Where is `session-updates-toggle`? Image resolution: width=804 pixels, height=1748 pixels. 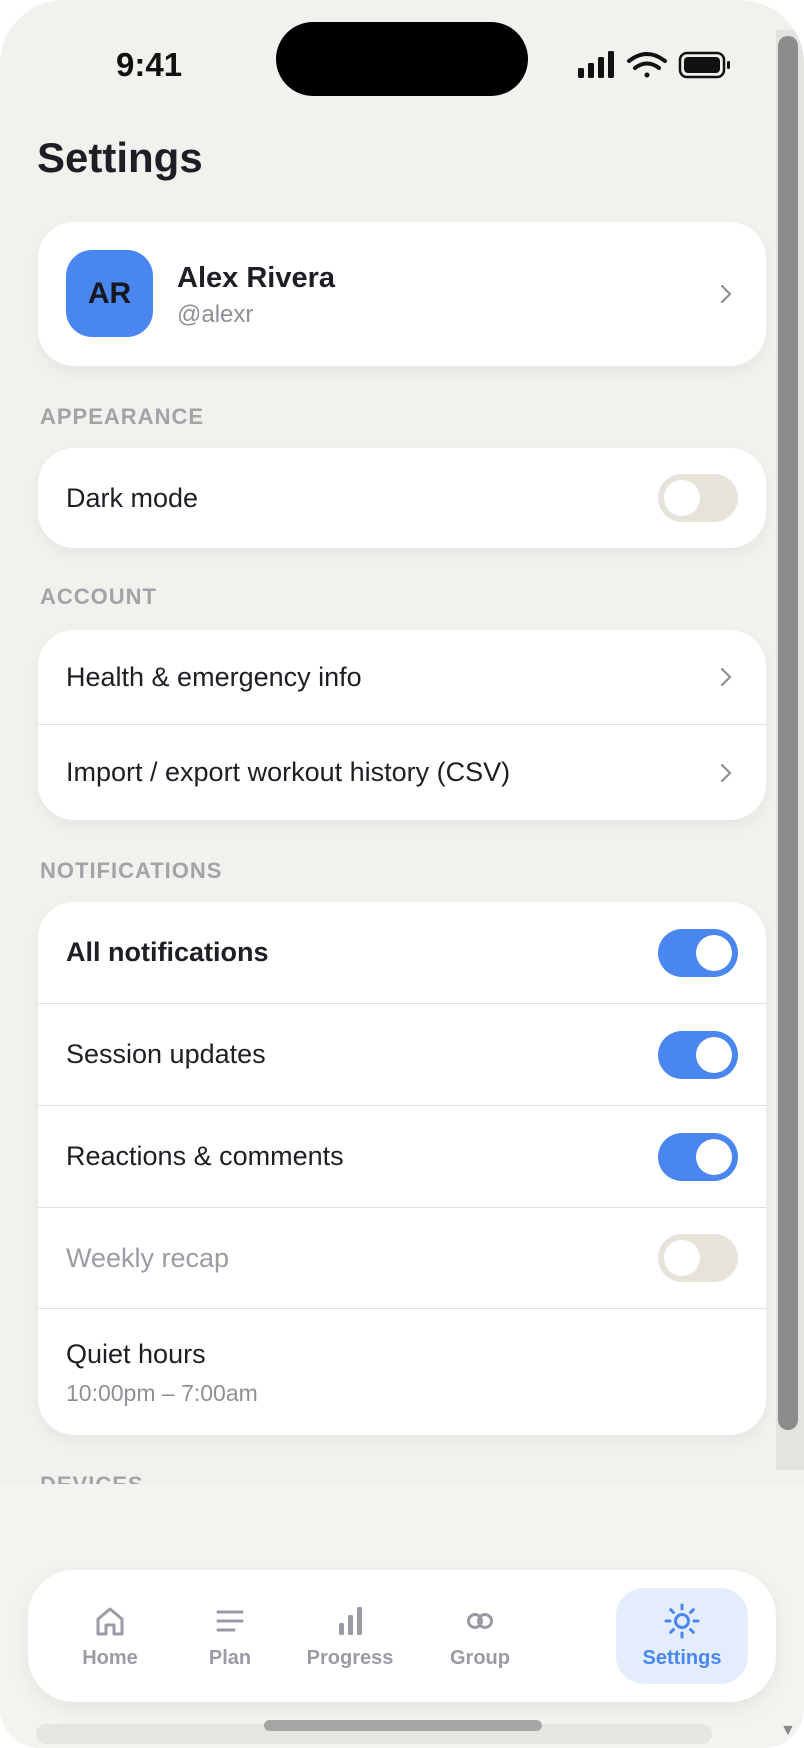 session-updates-toggle is located at coordinates (698, 1054).